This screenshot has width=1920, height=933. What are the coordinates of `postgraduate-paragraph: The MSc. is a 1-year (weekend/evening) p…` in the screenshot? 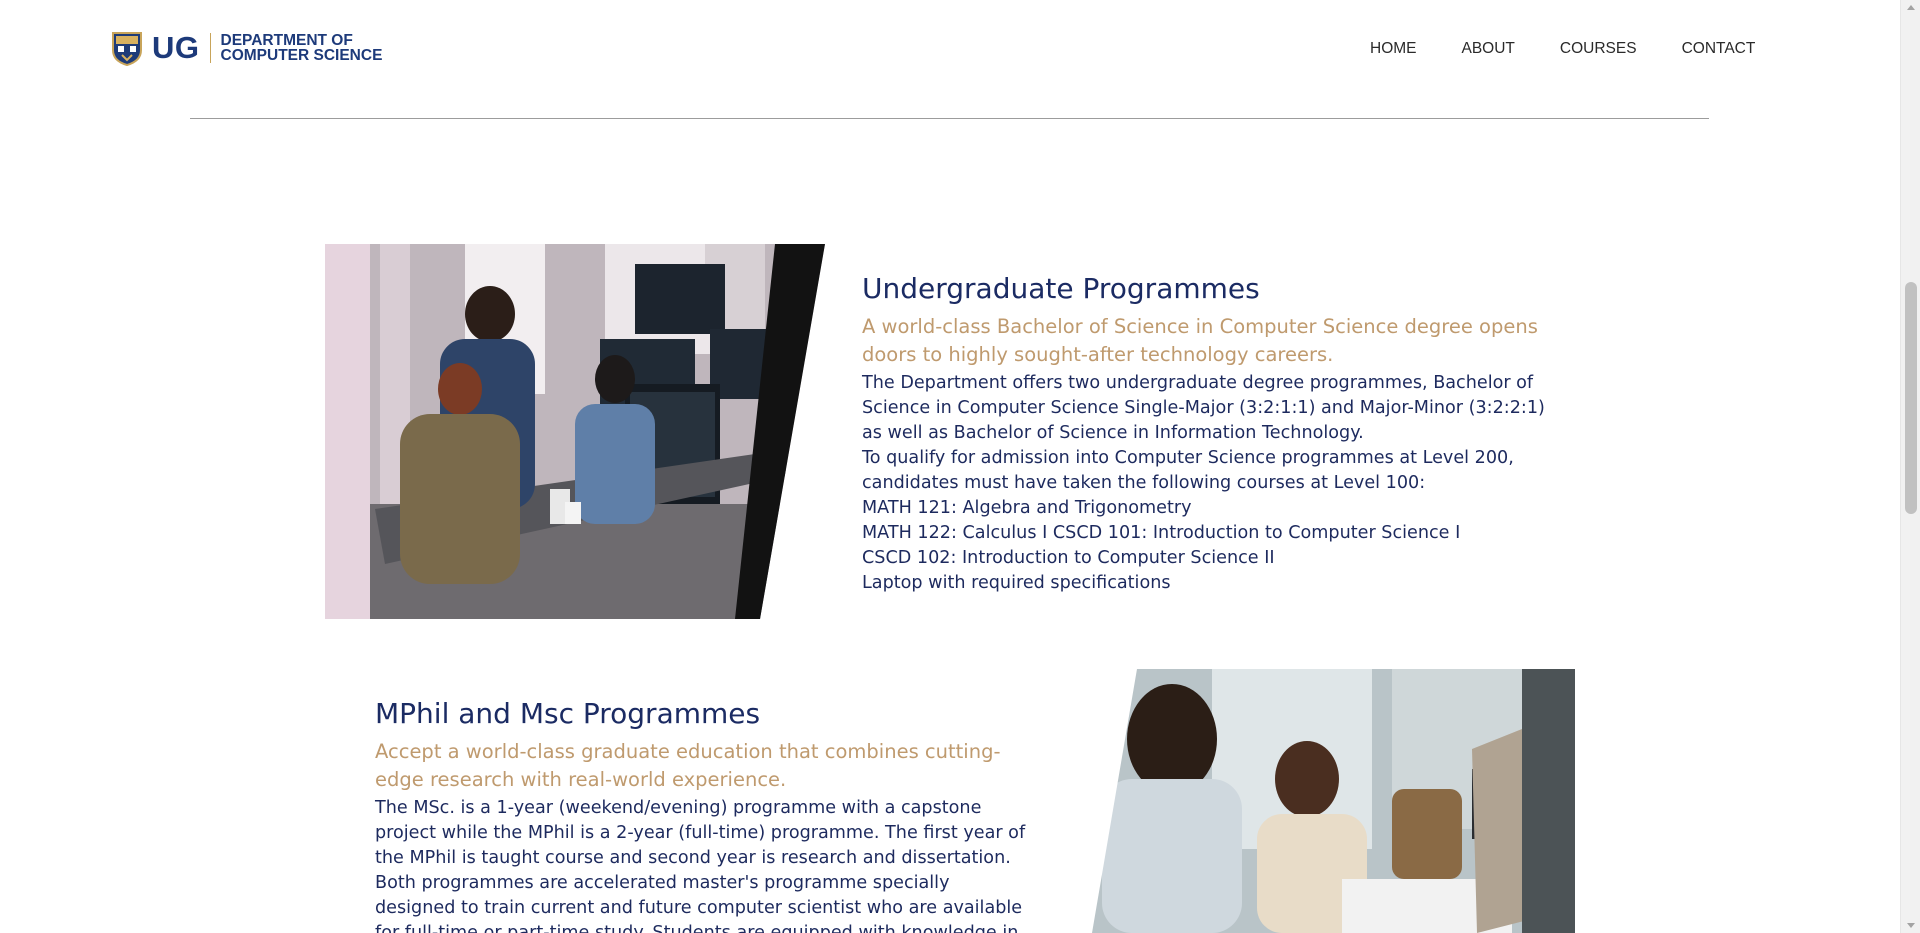 It's located at (700, 865).